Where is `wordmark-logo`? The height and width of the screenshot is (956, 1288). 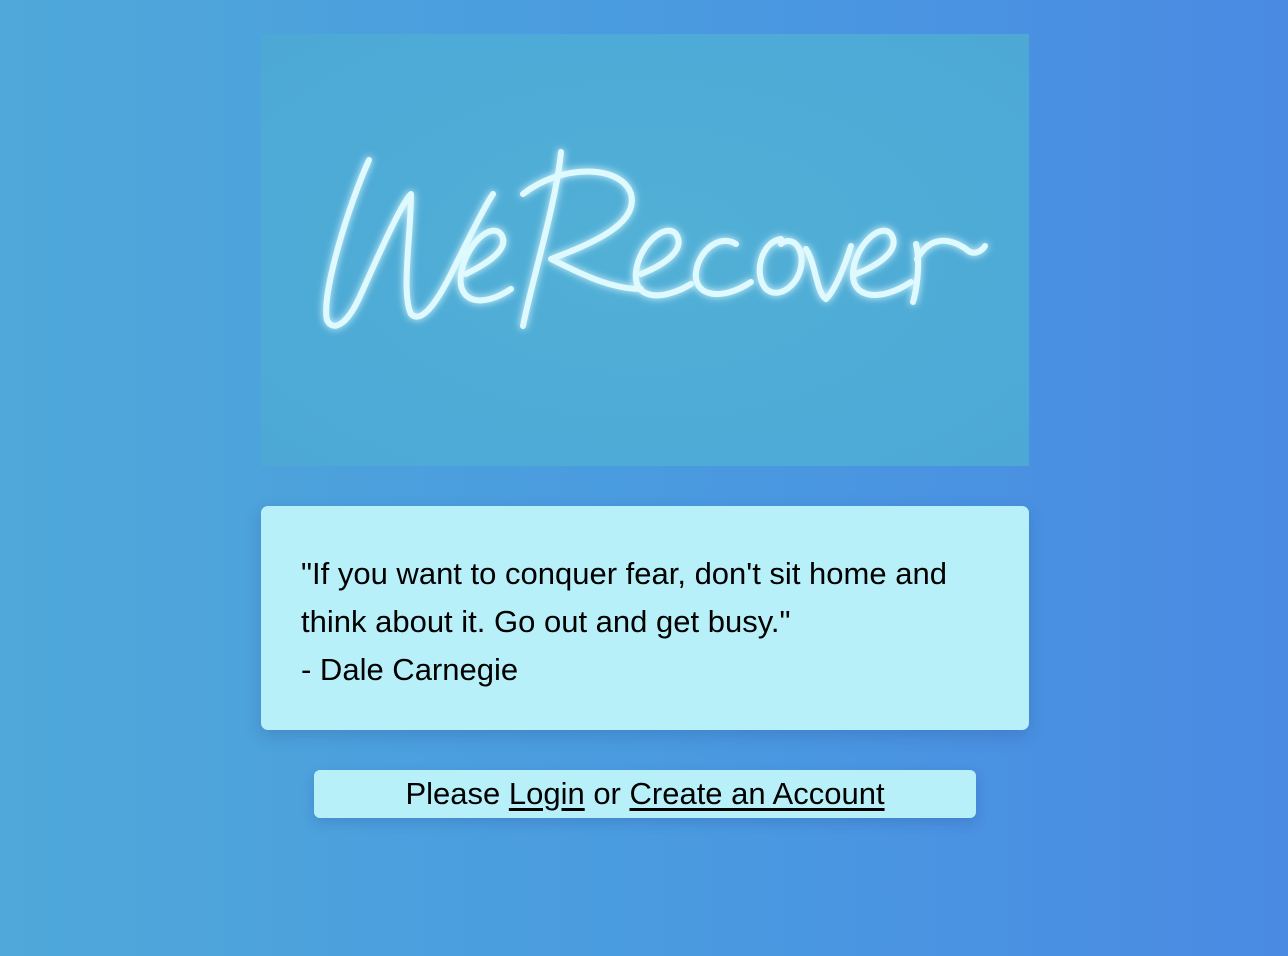 wordmark-logo is located at coordinates (655, 239).